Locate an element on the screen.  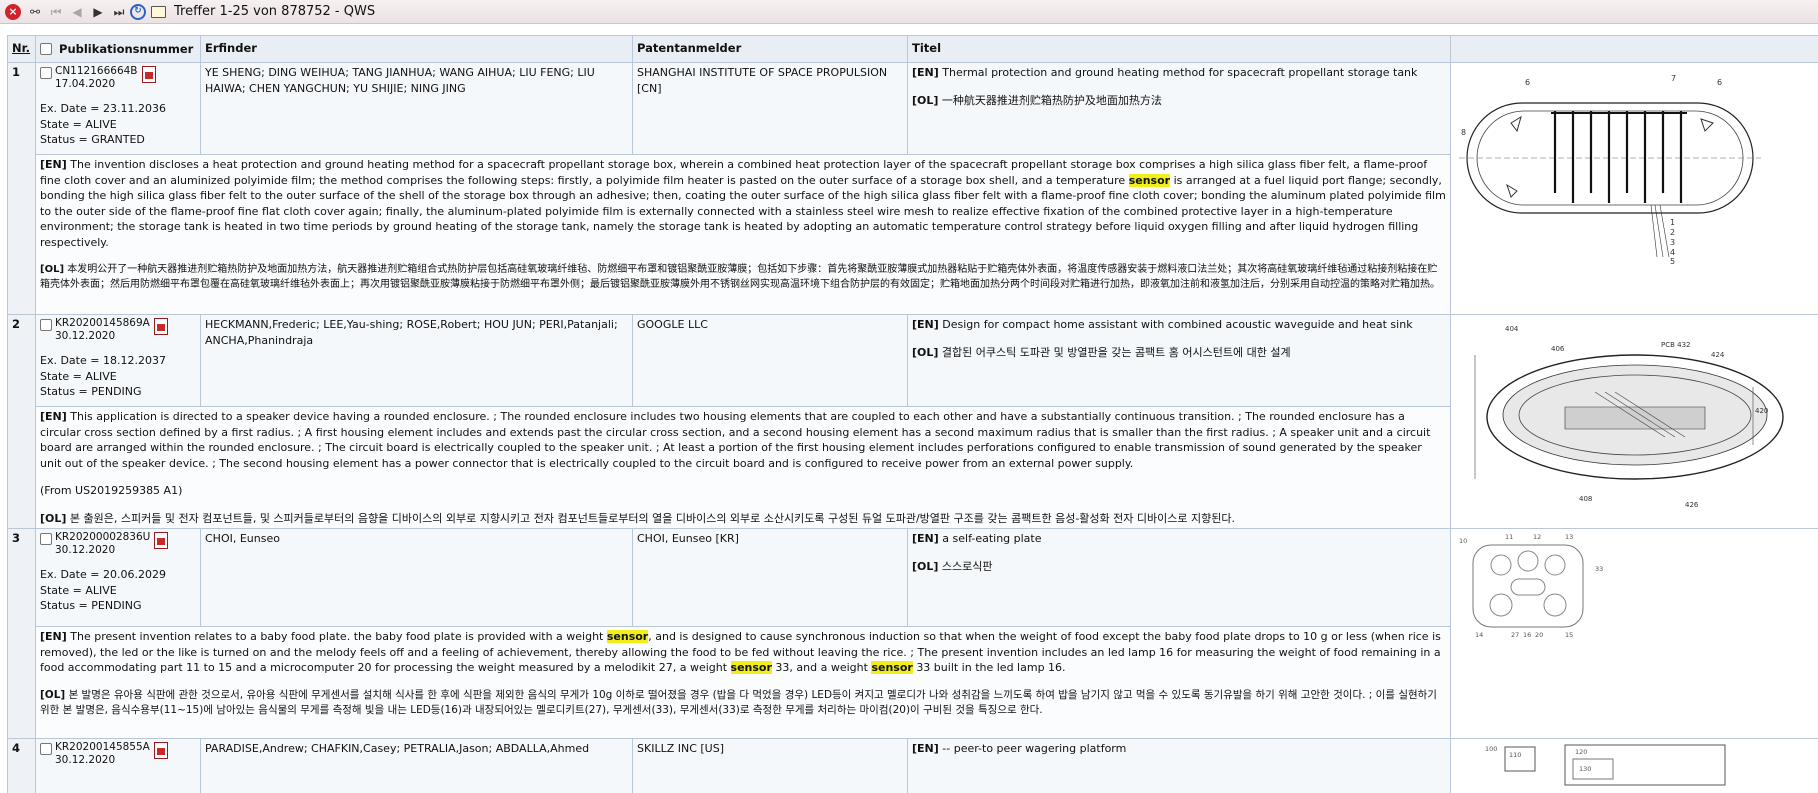
drawing-label: 3 is located at coordinates (1672, 242).